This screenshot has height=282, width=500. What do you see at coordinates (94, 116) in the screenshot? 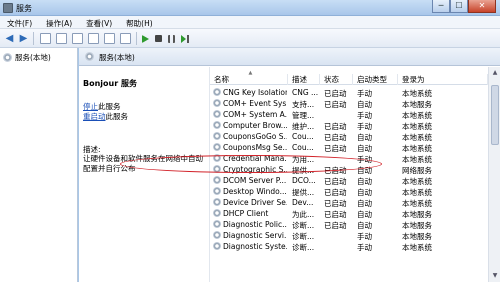
I see `restart-link: 重启动` at bounding box center [94, 116].